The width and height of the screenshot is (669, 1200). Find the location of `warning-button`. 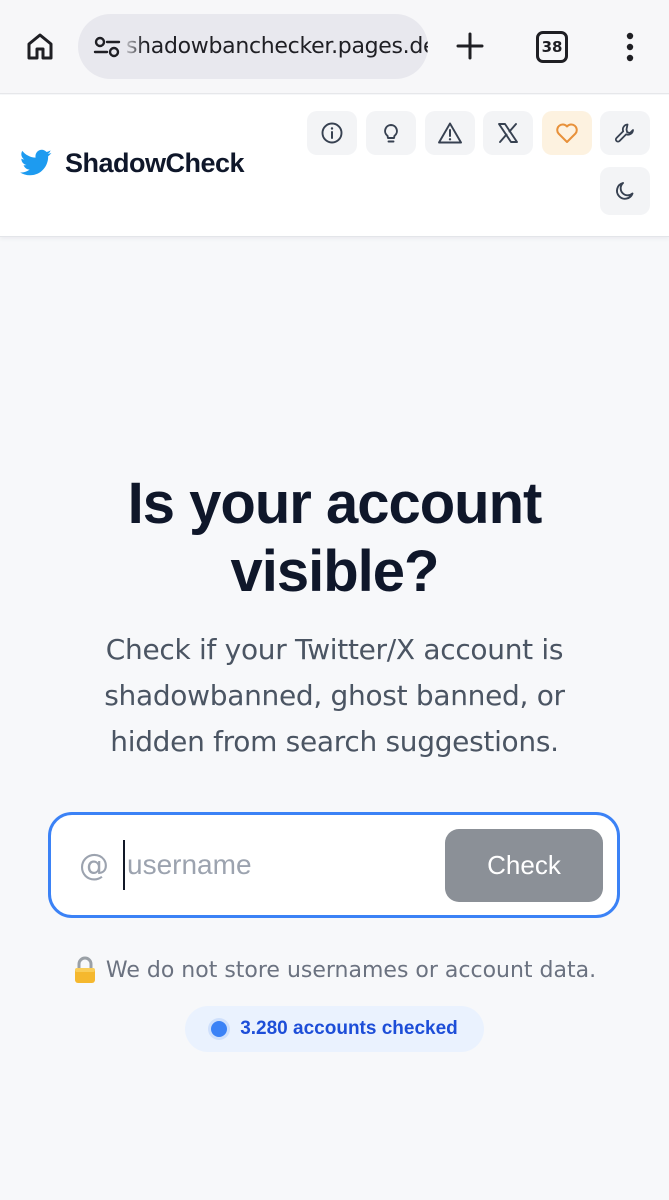

warning-button is located at coordinates (450, 133).